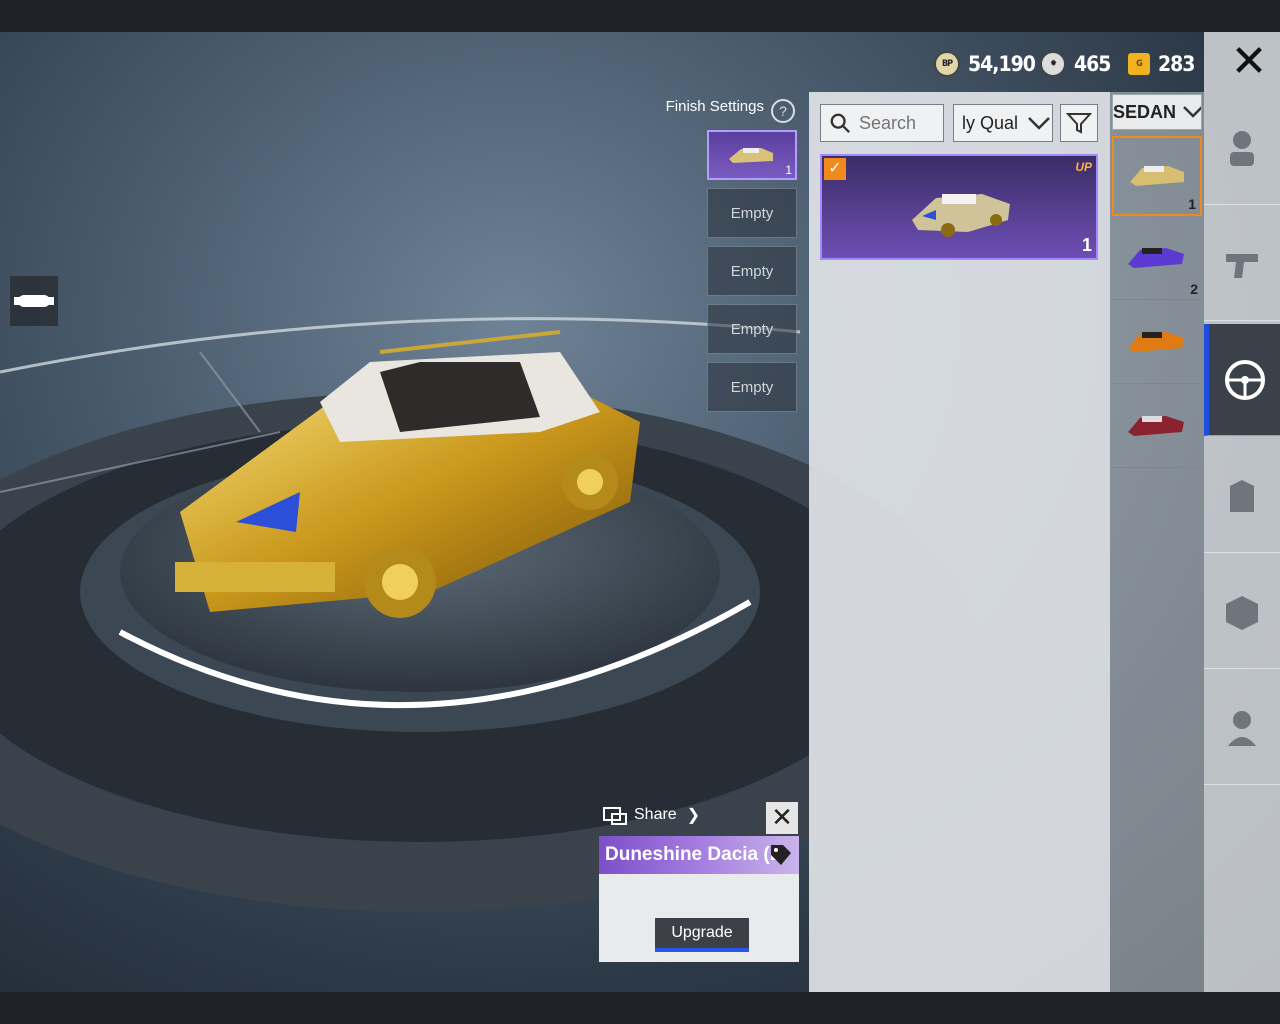 The image size is (1280, 1024). I want to click on up-badge: UP, so click(1083, 167).